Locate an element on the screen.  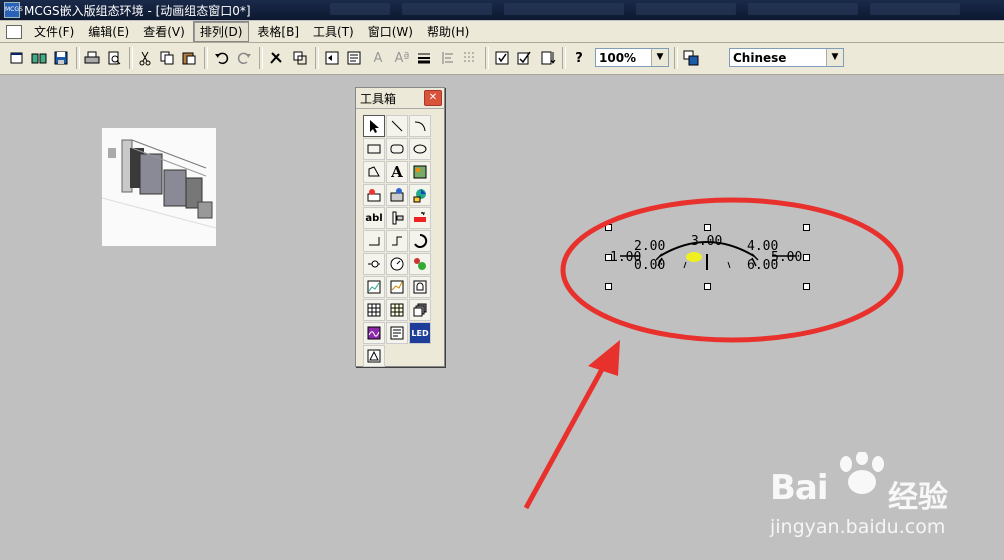
paste-icon is located at coordinates (189, 58).